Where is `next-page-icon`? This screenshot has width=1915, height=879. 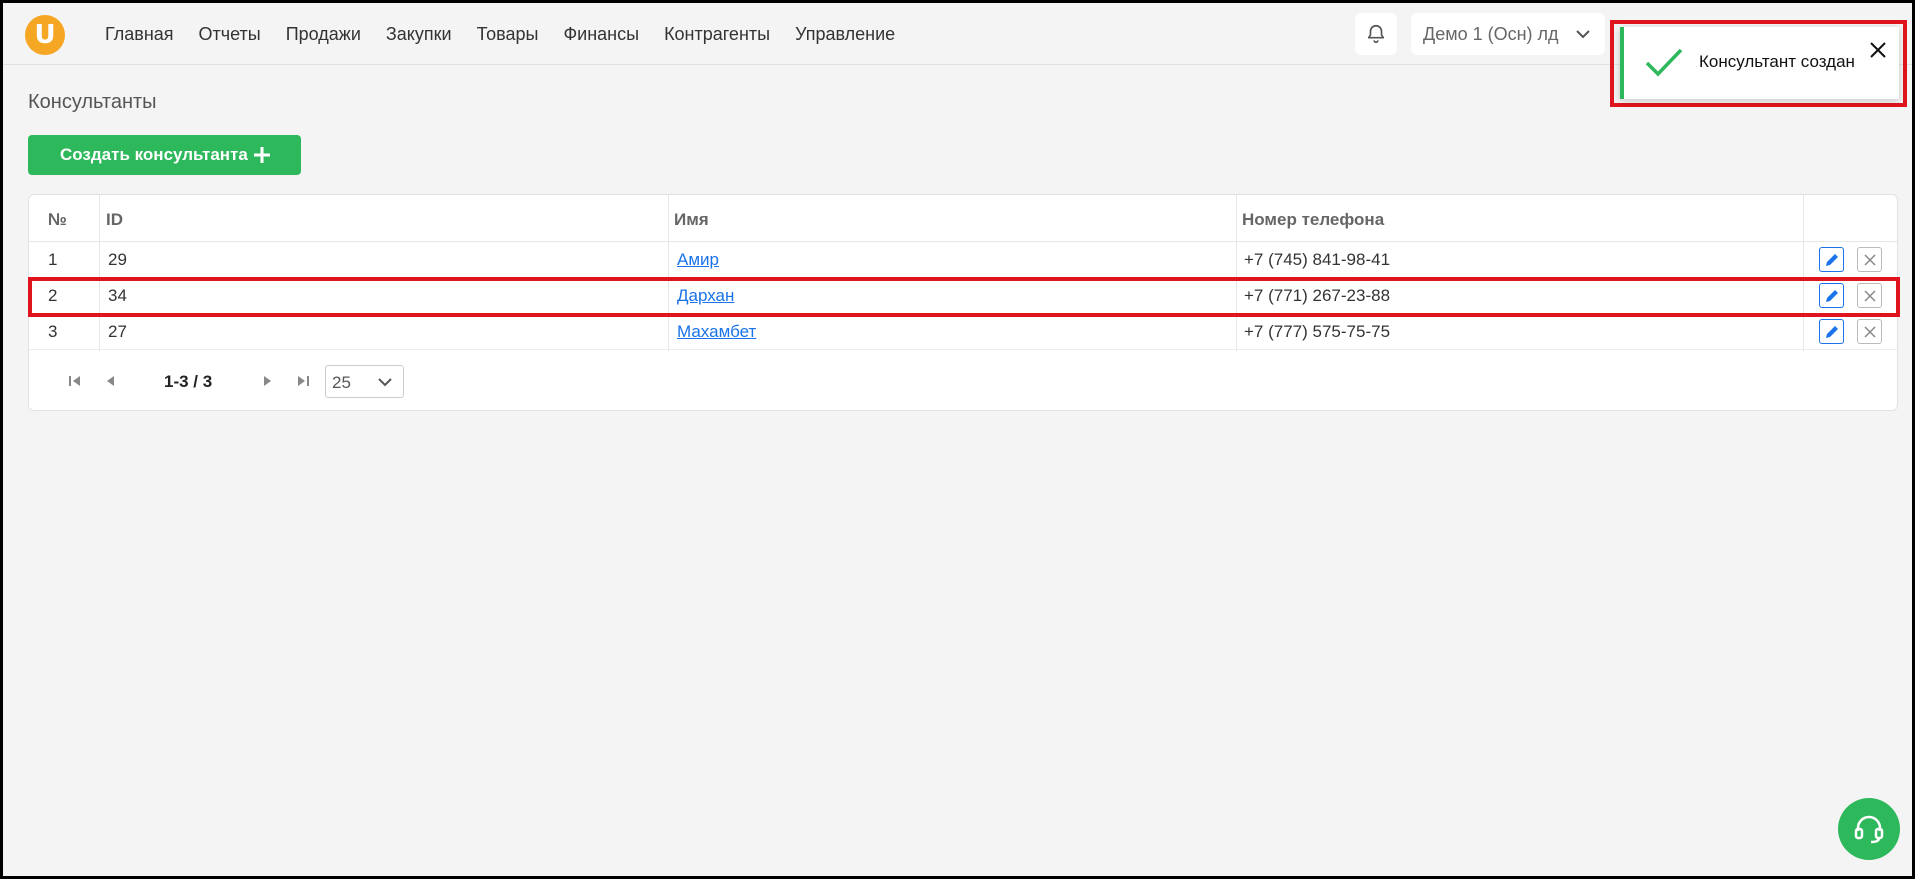
next-page-icon is located at coordinates (267, 381).